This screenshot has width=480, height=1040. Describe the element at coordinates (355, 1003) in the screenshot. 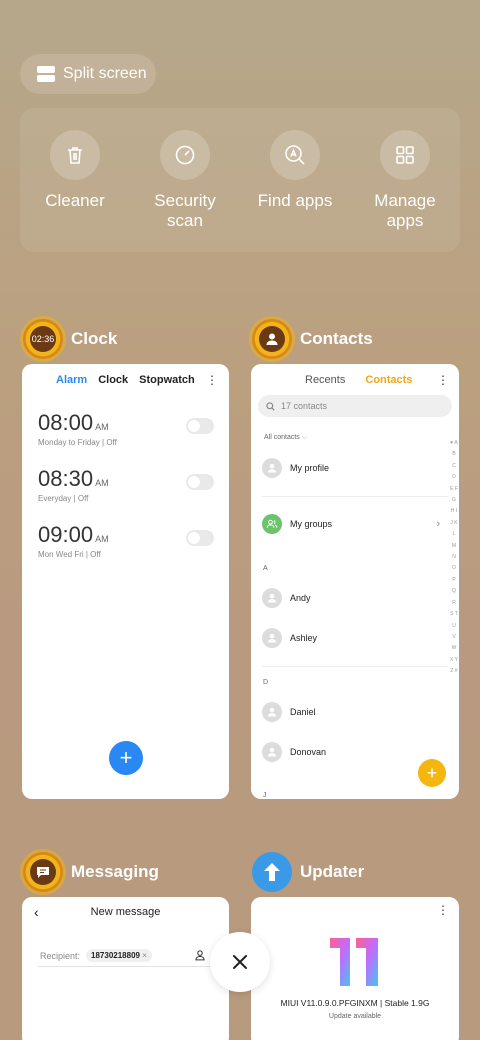

I see `miui-version: MIUI V11.0.9.0.PFGINXM | Stable 1.9G` at that location.